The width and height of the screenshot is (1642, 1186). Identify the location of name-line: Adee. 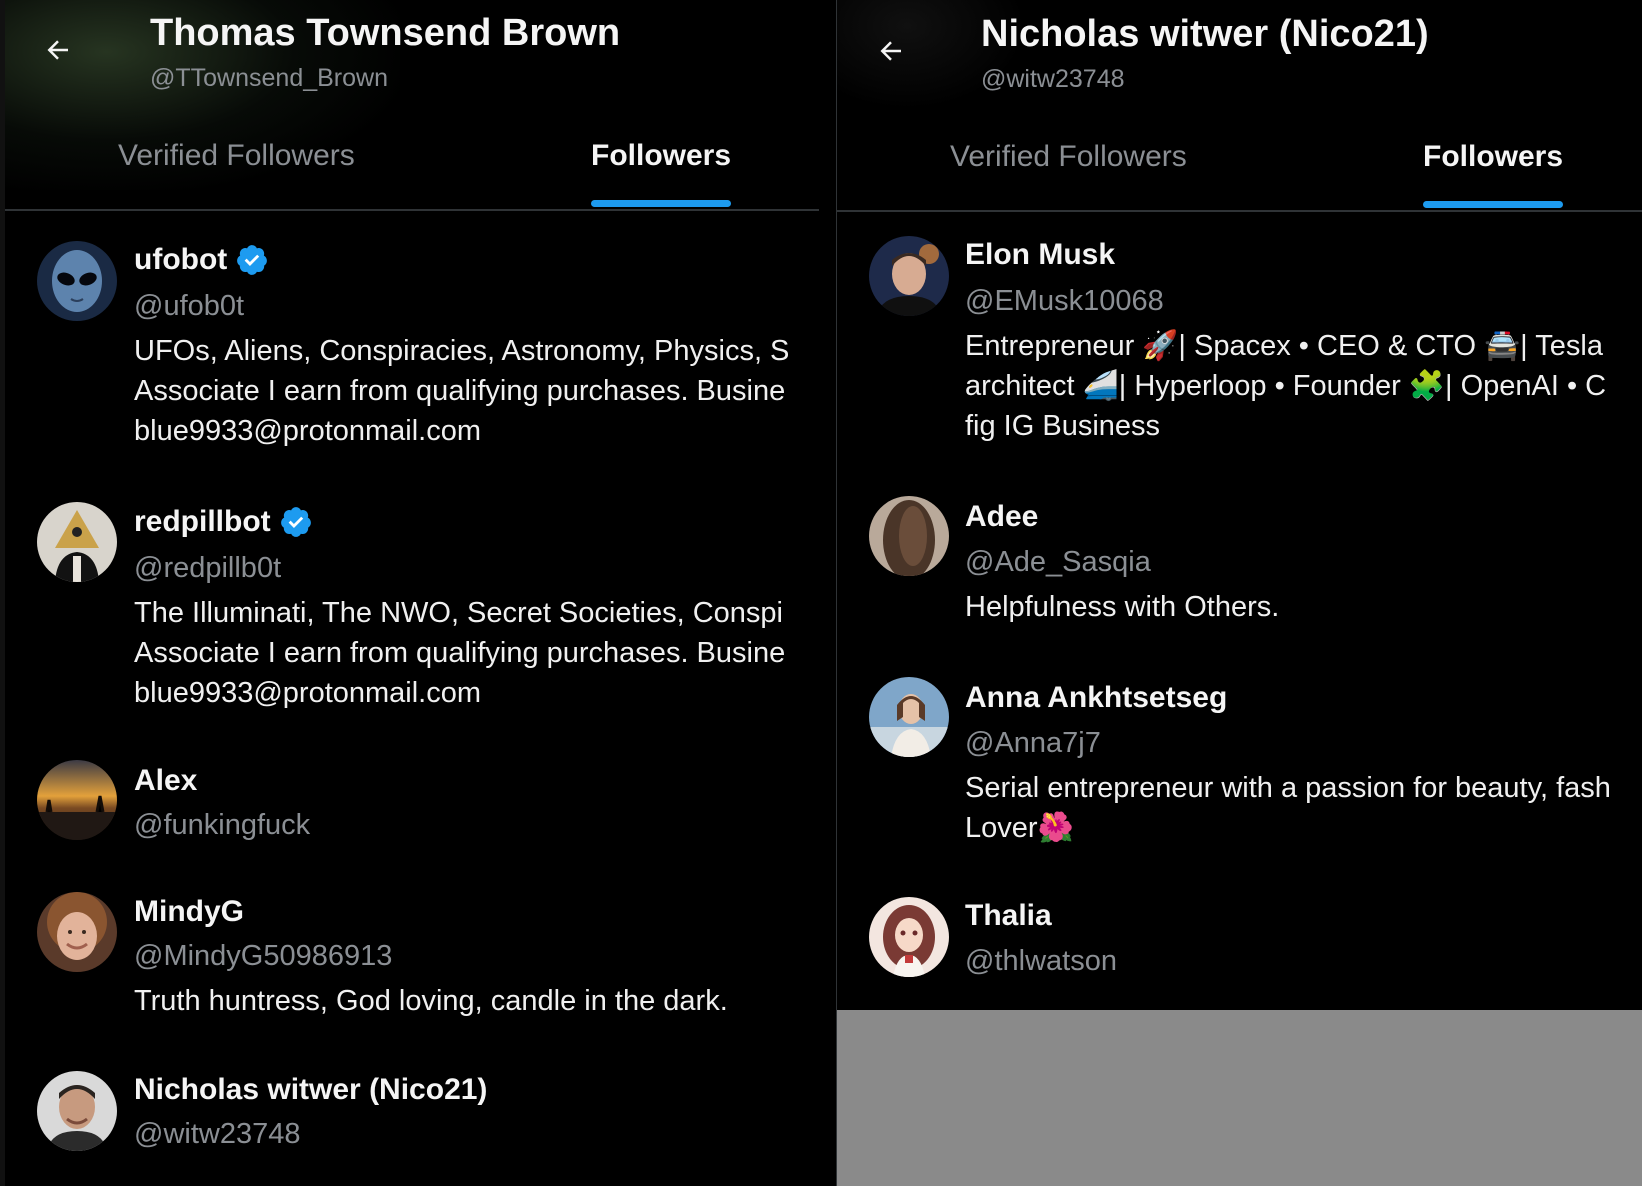
(1001, 517).